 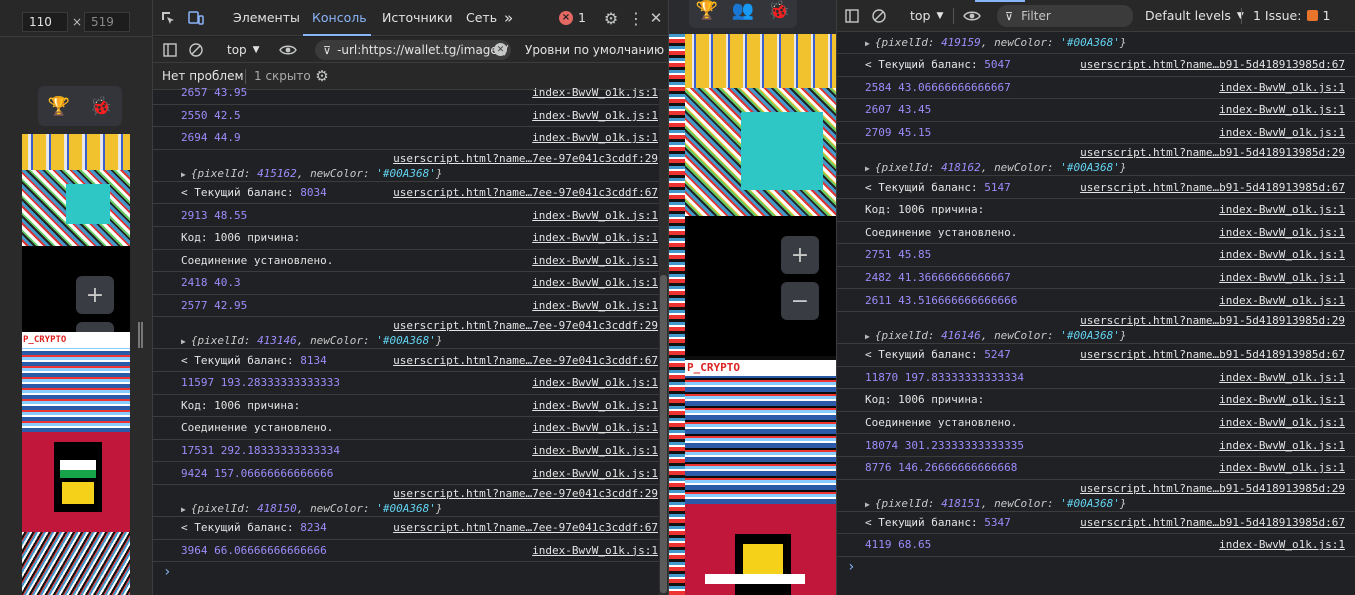 What do you see at coordinates (107, 22) in the screenshot?
I see `viewport-height-input: 519` at bounding box center [107, 22].